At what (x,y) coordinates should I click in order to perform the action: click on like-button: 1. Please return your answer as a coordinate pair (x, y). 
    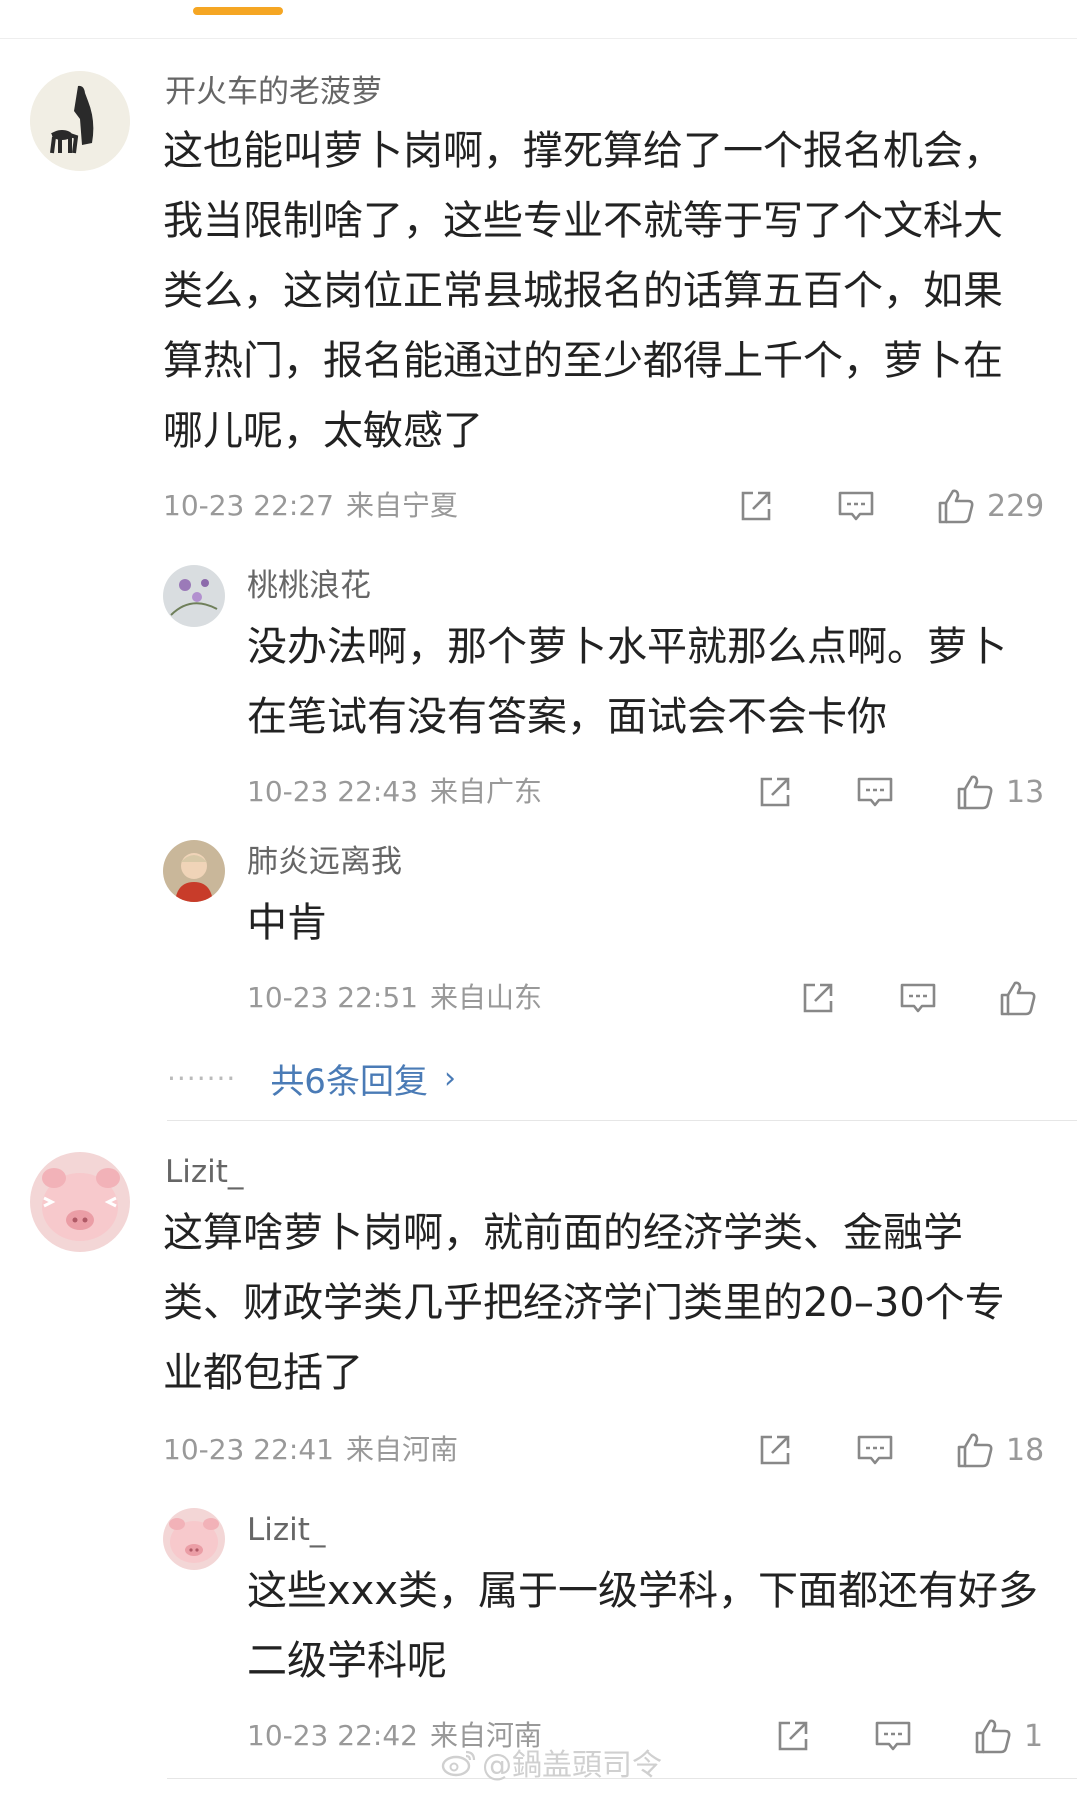
    Looking at the image, I should click on (1007, 1736).